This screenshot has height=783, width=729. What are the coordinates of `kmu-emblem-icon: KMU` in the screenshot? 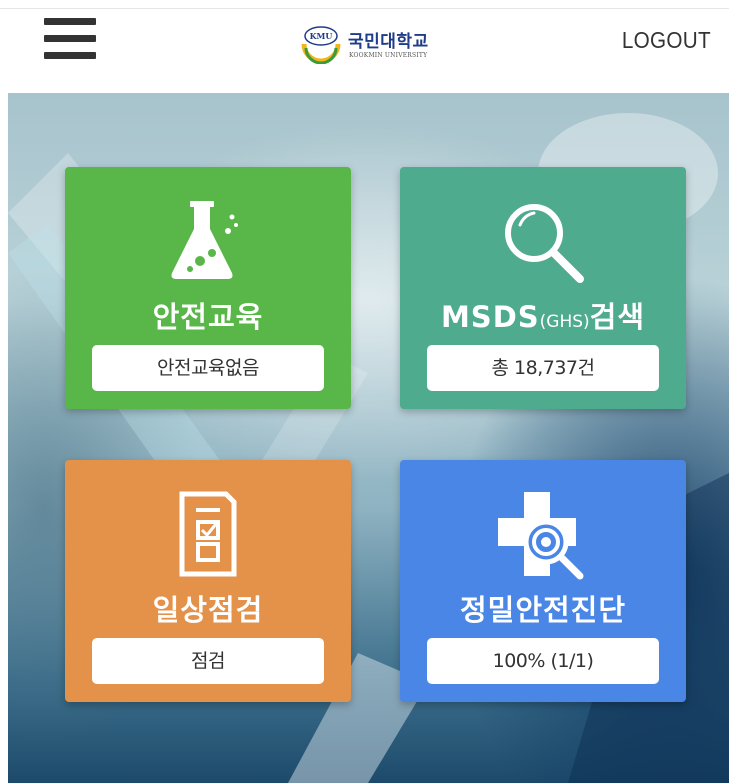 It's located at (321, 45).